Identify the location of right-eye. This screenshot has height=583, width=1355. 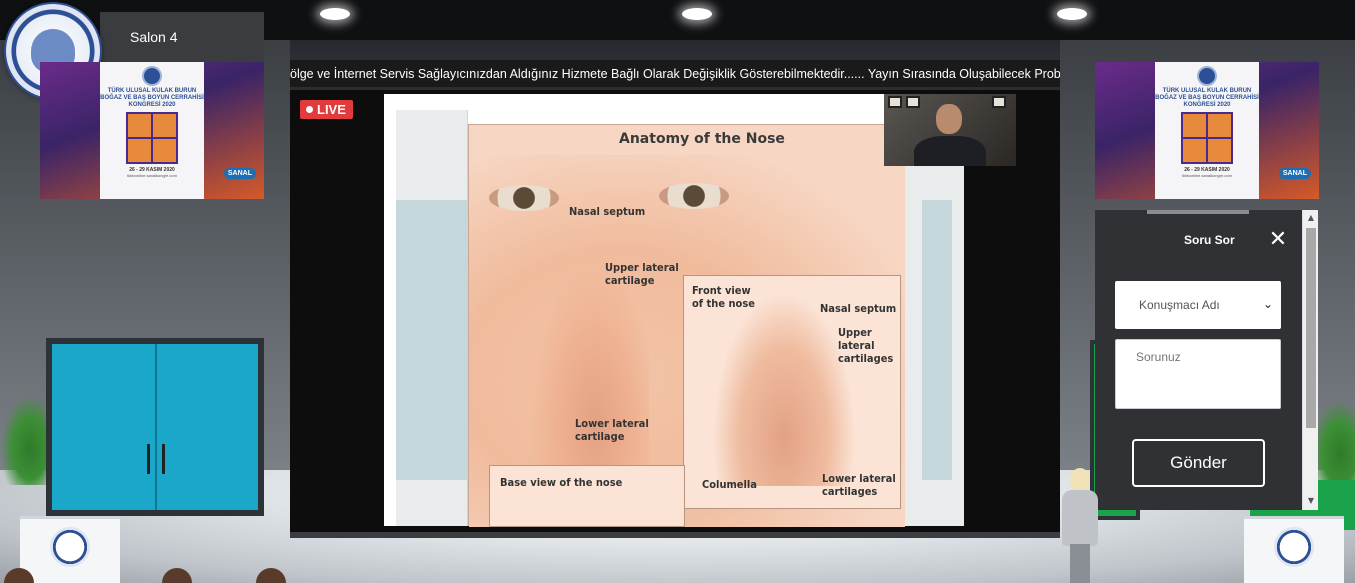
(694, 196).